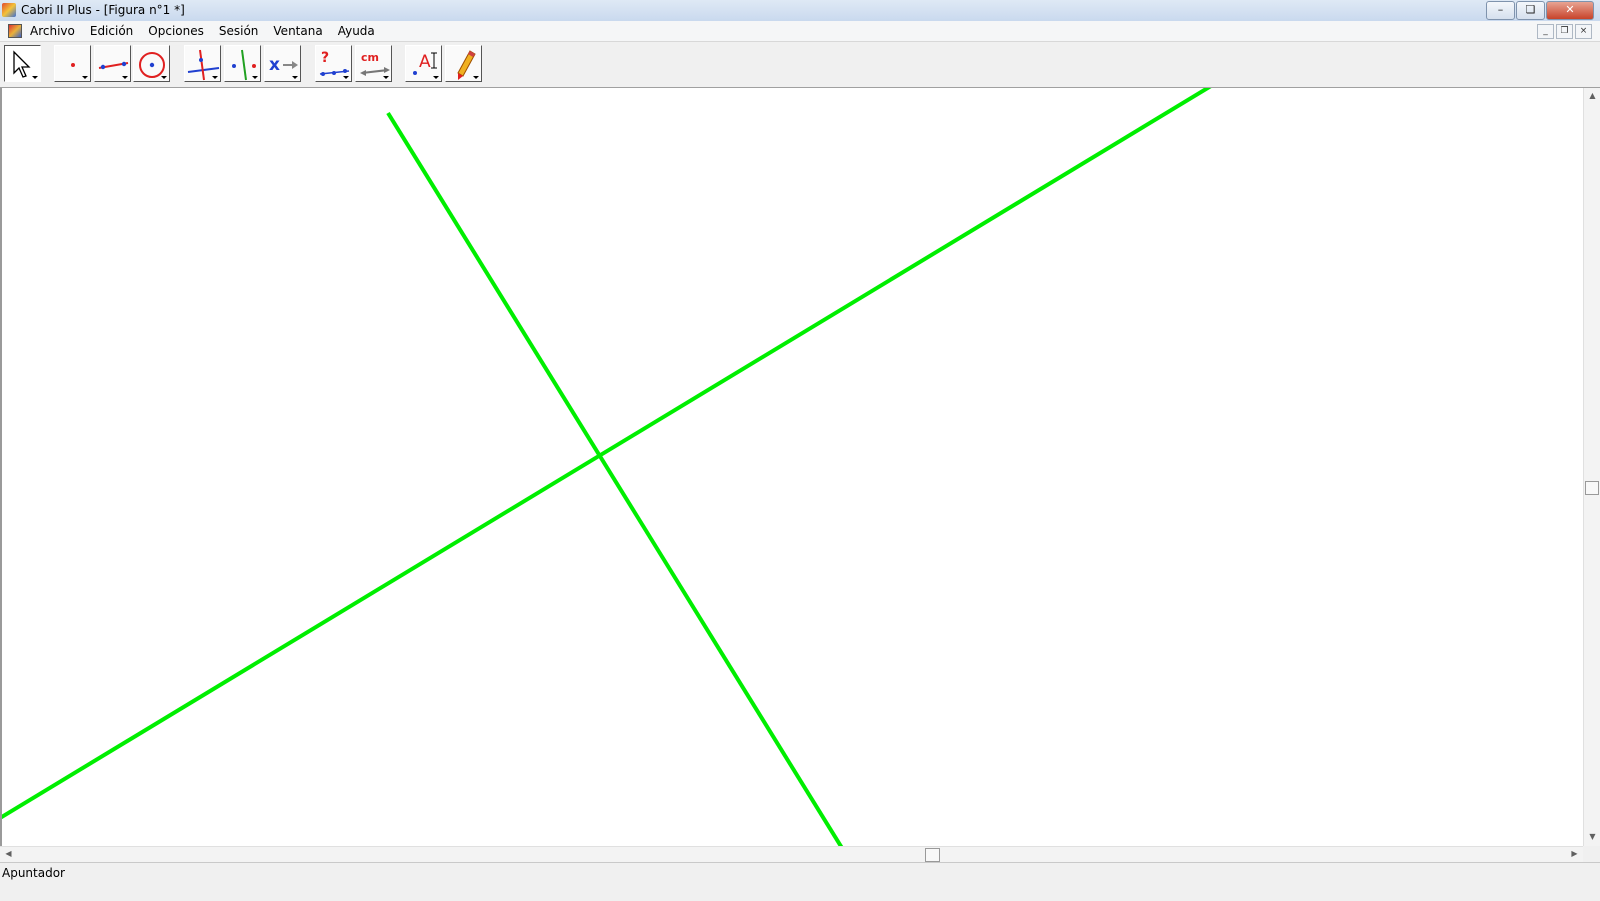 The height and width of the screenshot is (901, 1600). Describe the element at coordinates (370, 57) in the screenshot. I see `svg-text: cm` at that location.